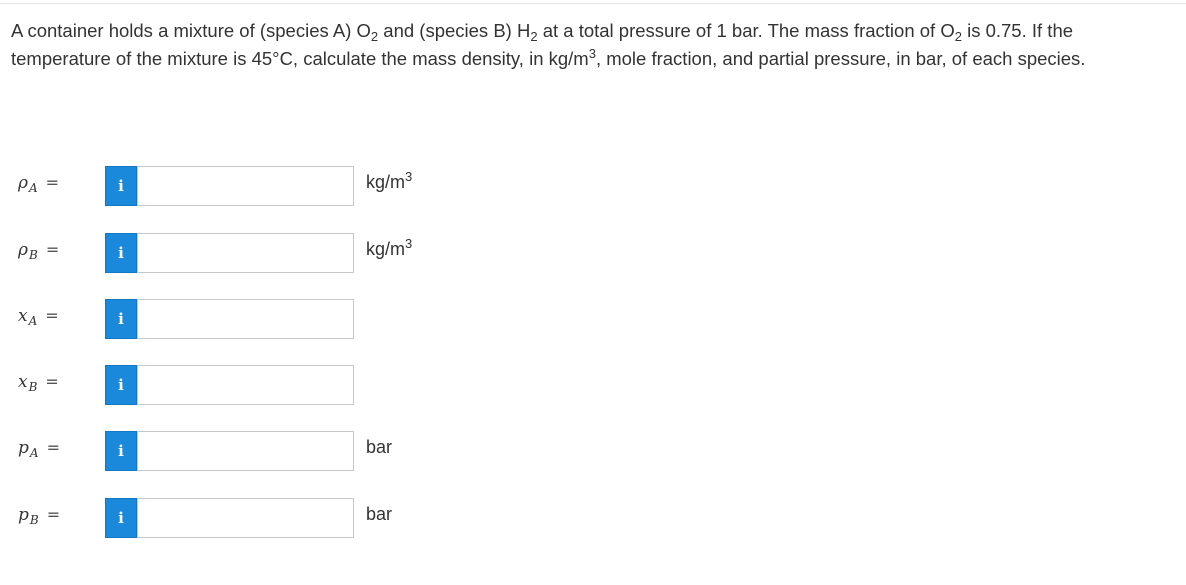 The image size is (1186, 585). I want to click on answer-input-x-b, so click(245, 385).